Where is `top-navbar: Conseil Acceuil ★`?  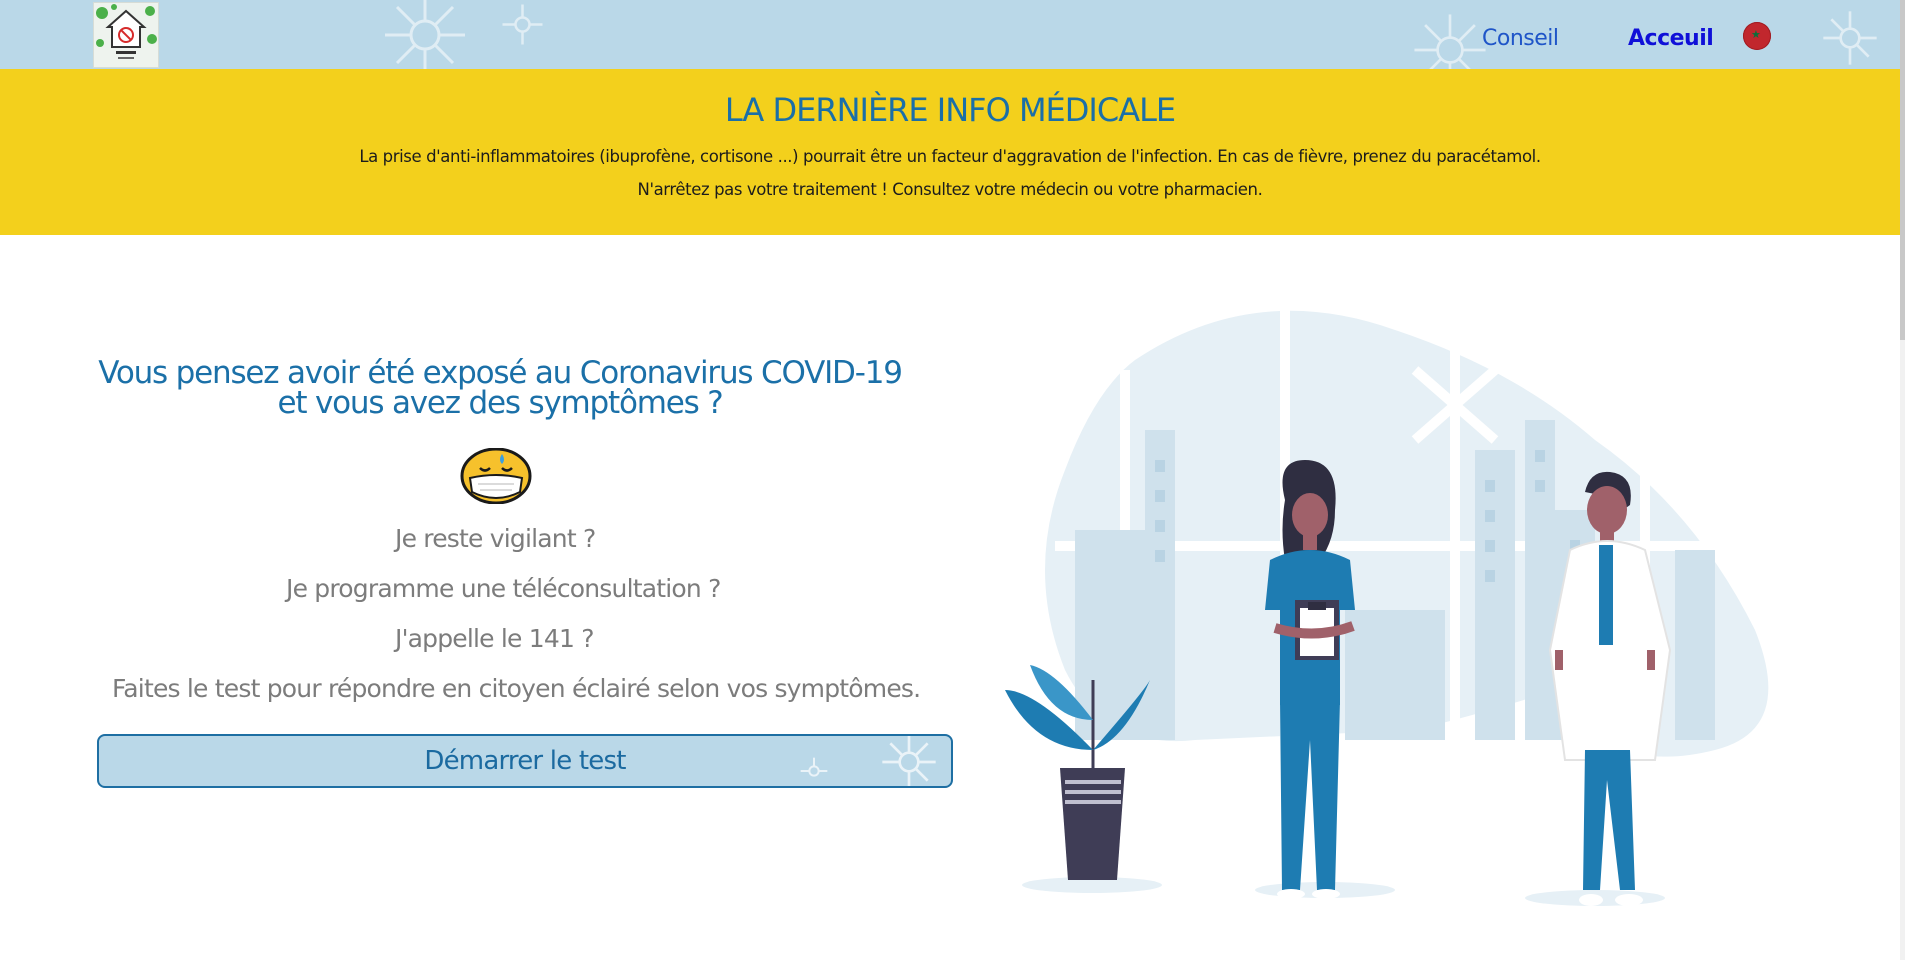 top-navbar: Conseil Acceuil ★ is located at coordinates (950, 34).